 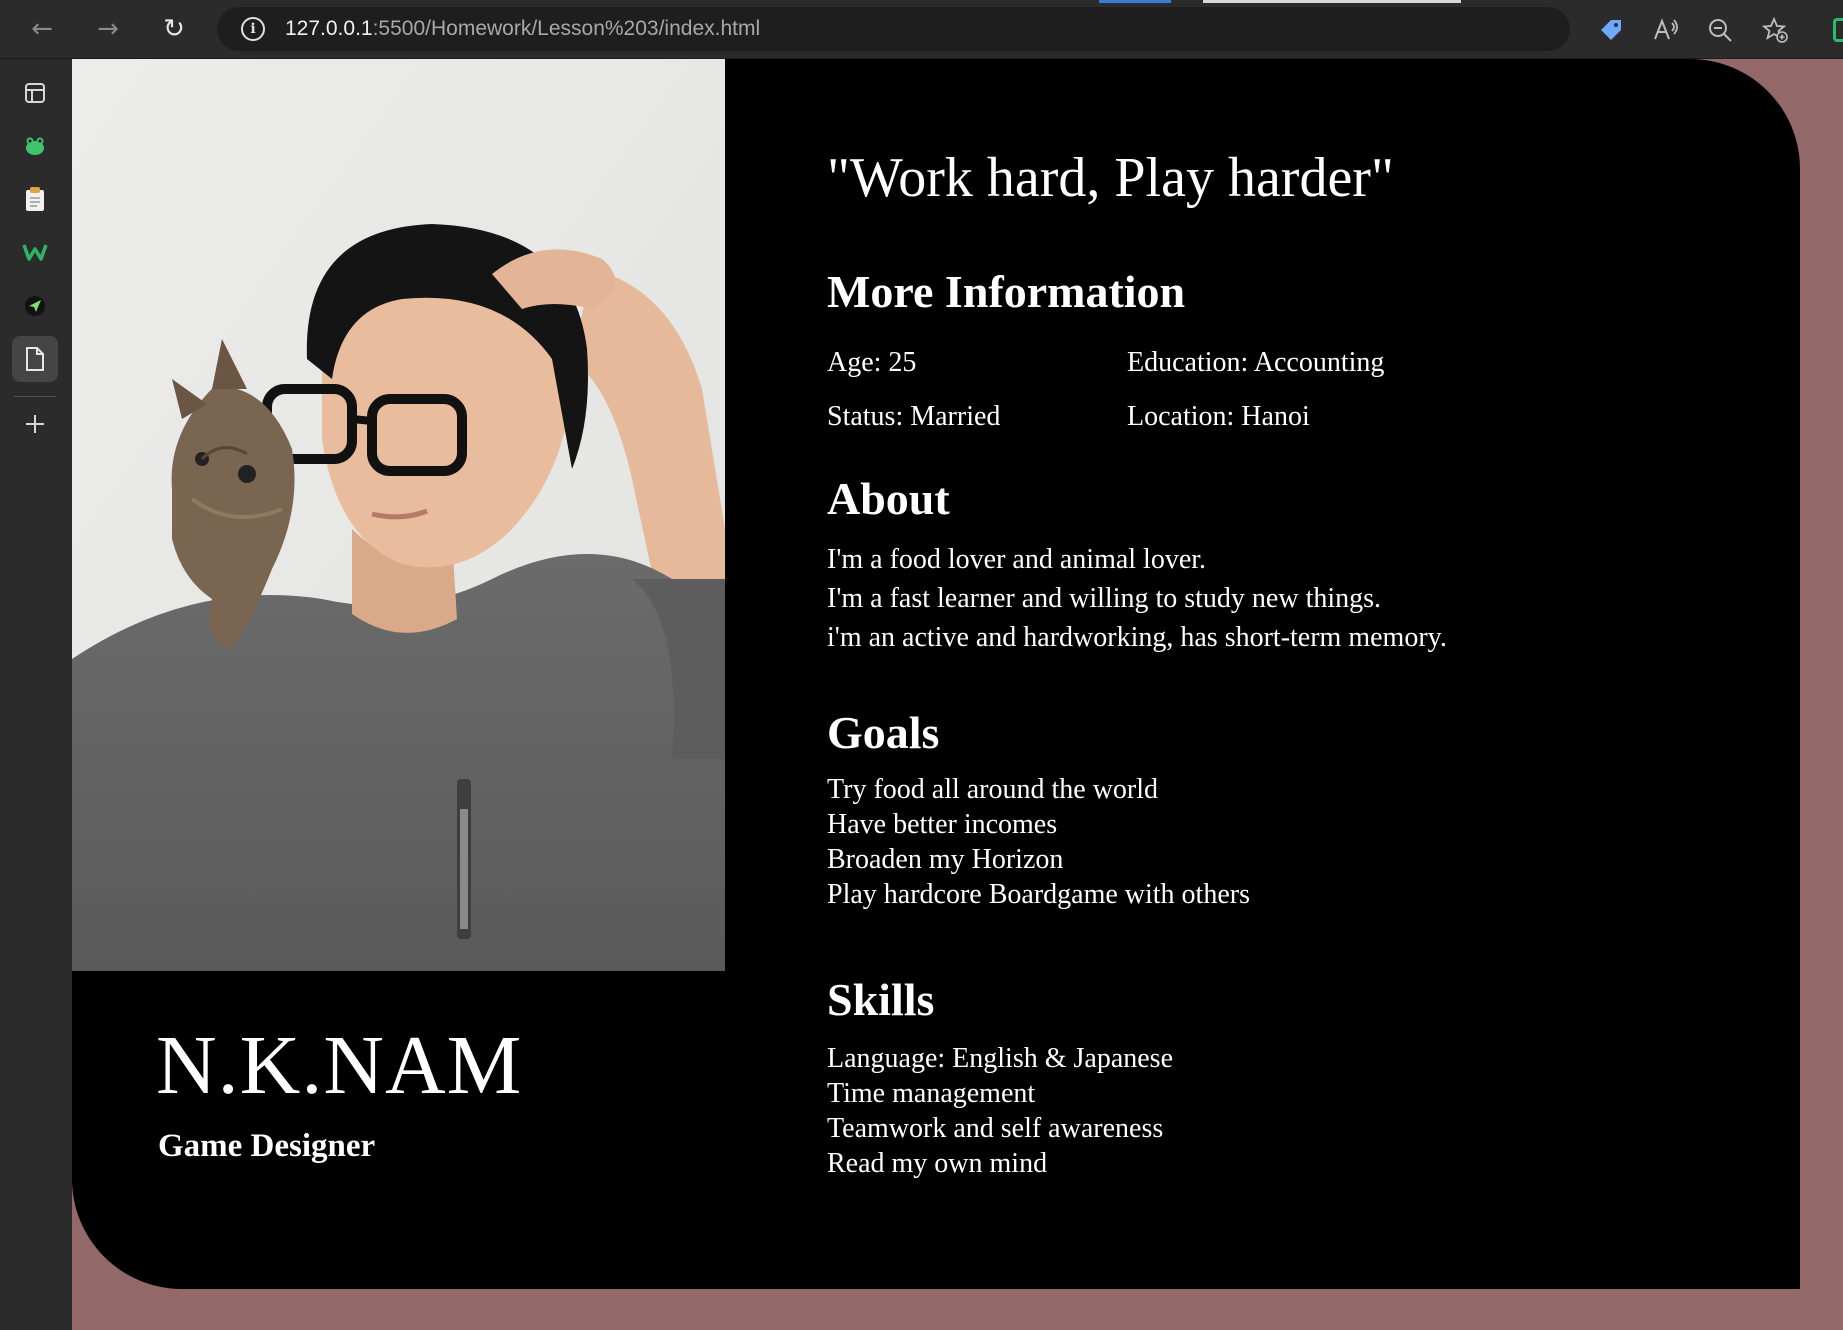 What do you see at coordinates (42, 29) in the screenshot?
I see `back-arrow-icon: ←` at bounding box center [42, 29].